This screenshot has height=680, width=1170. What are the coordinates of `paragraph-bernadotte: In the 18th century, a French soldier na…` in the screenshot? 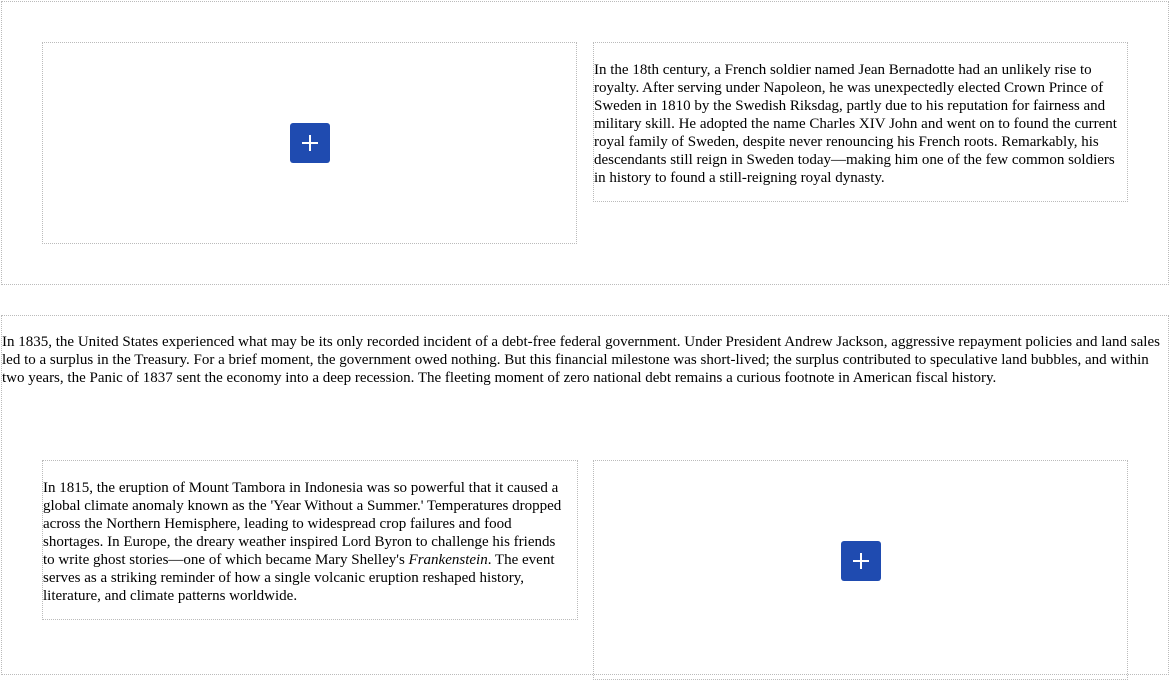 It's located at (855, 124).